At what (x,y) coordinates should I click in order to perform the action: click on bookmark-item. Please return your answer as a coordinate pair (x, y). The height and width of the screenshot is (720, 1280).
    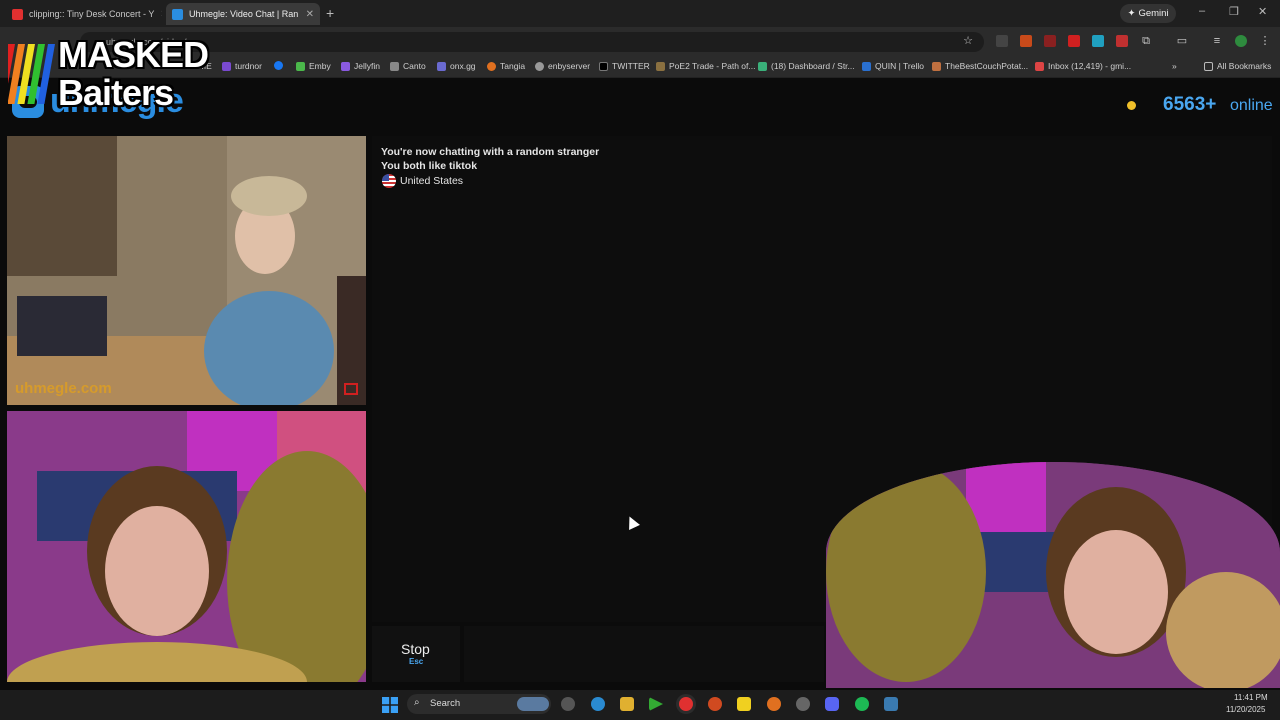
    Looking at the image, I should click on (278, 65).